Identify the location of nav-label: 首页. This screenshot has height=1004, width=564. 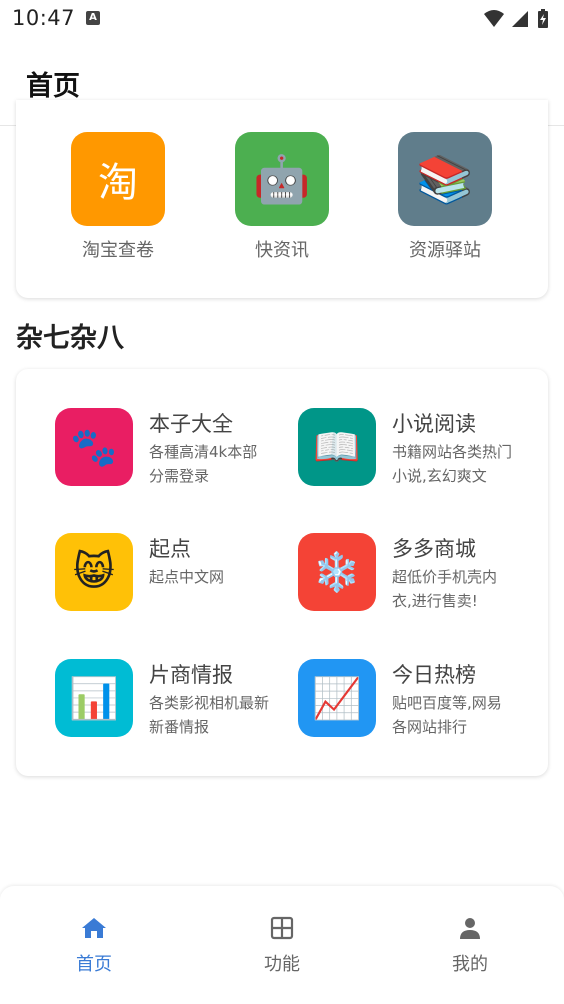
(94, 964).